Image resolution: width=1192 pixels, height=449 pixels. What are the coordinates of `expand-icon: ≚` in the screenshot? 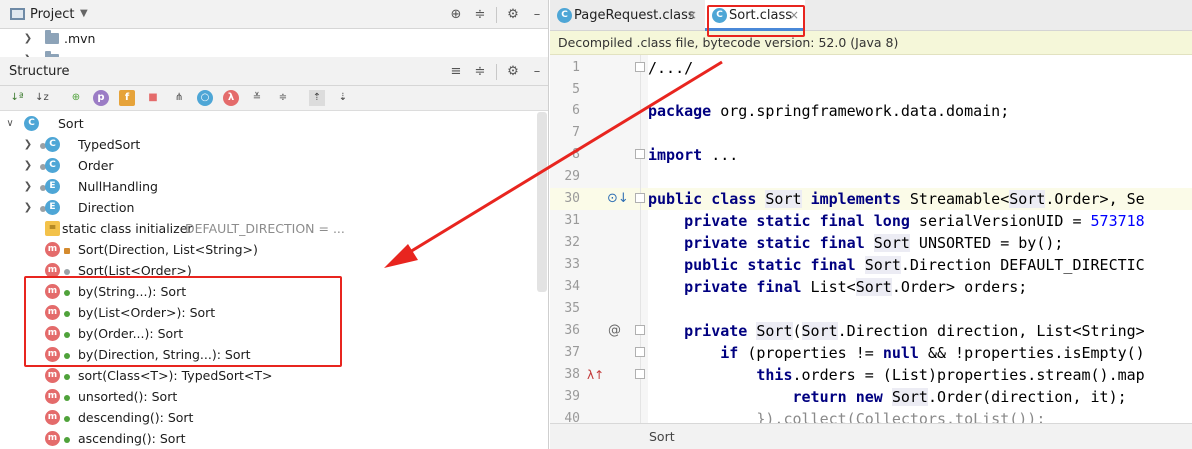 It's located at (257, 98).